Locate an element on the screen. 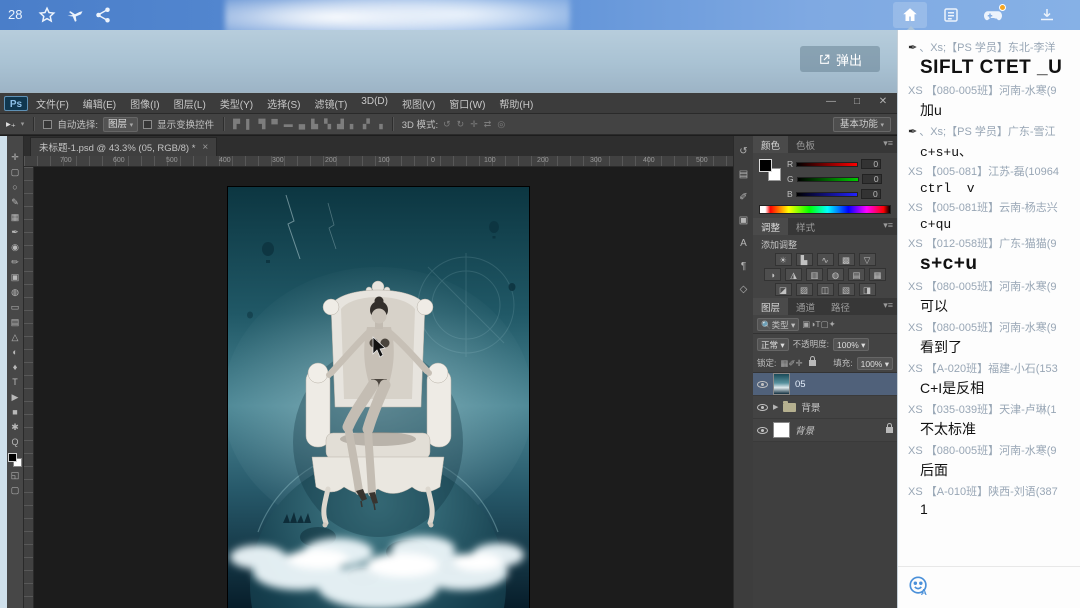  eyedropper-tool: ✒ is located at coordinates (15, 232).